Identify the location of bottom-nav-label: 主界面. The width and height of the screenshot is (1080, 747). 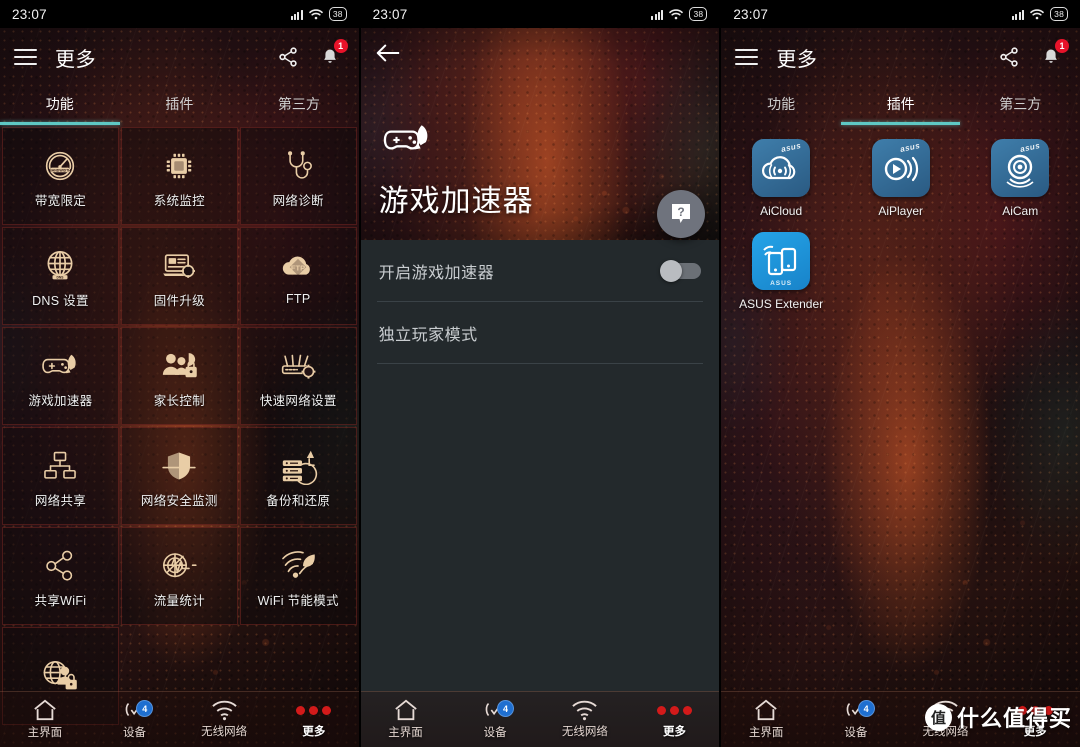
(405, 733).